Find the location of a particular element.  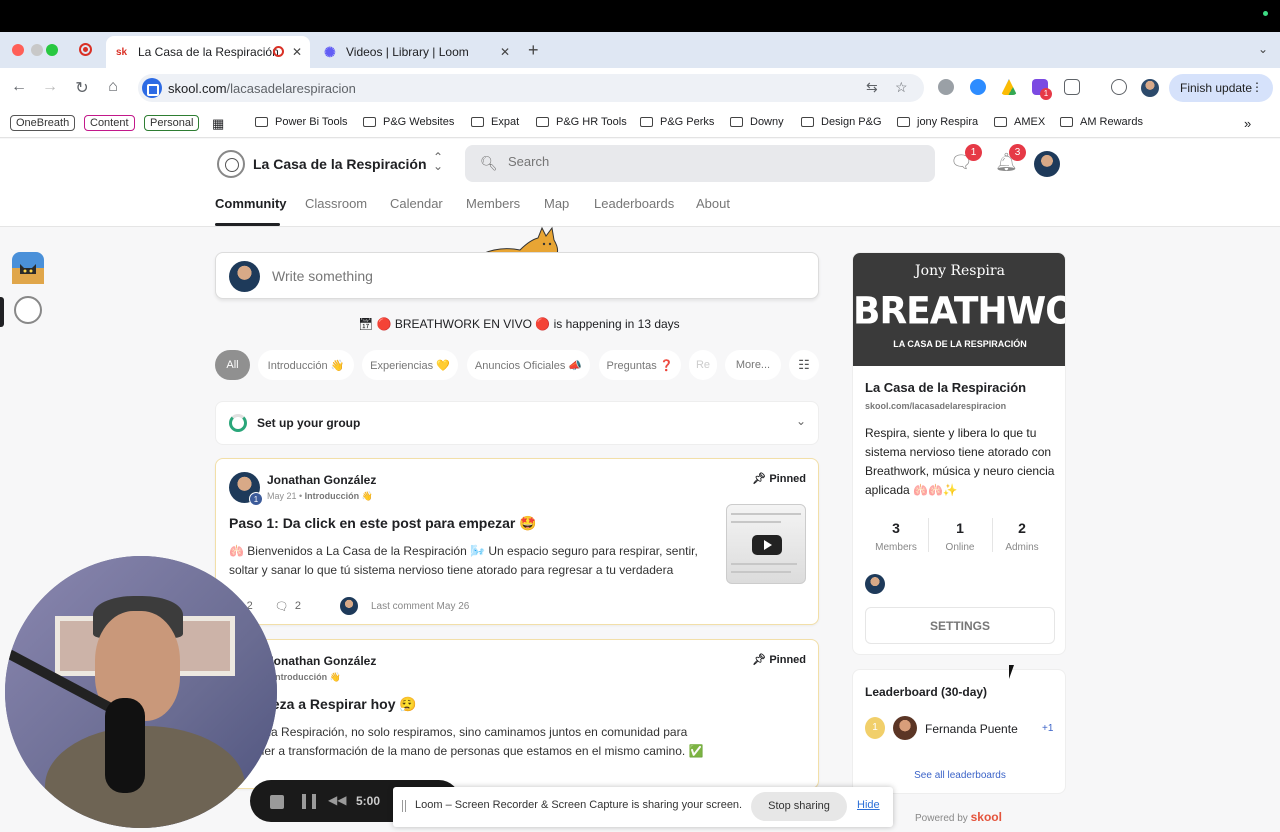

group-logo-icon is located at coordinates (231, 164).